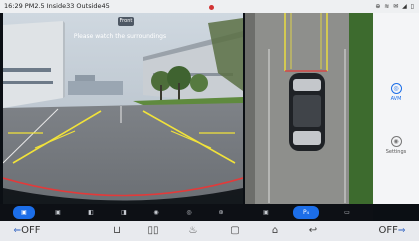 The image size is (419, 241). I want to click on settings-label: Settings, so click(396, 152).